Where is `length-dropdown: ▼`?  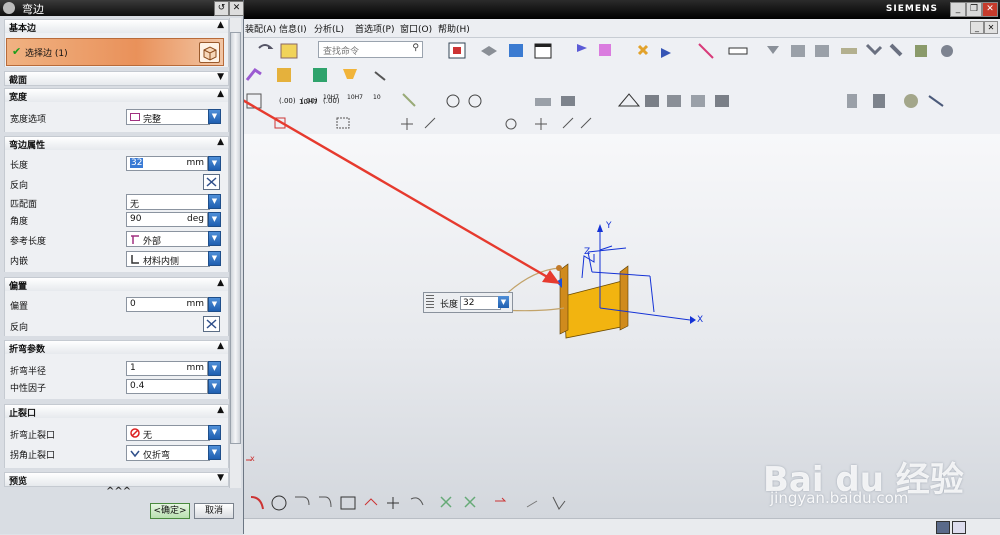
length-dropdown: ▼ is located at coordinates (214, 163).